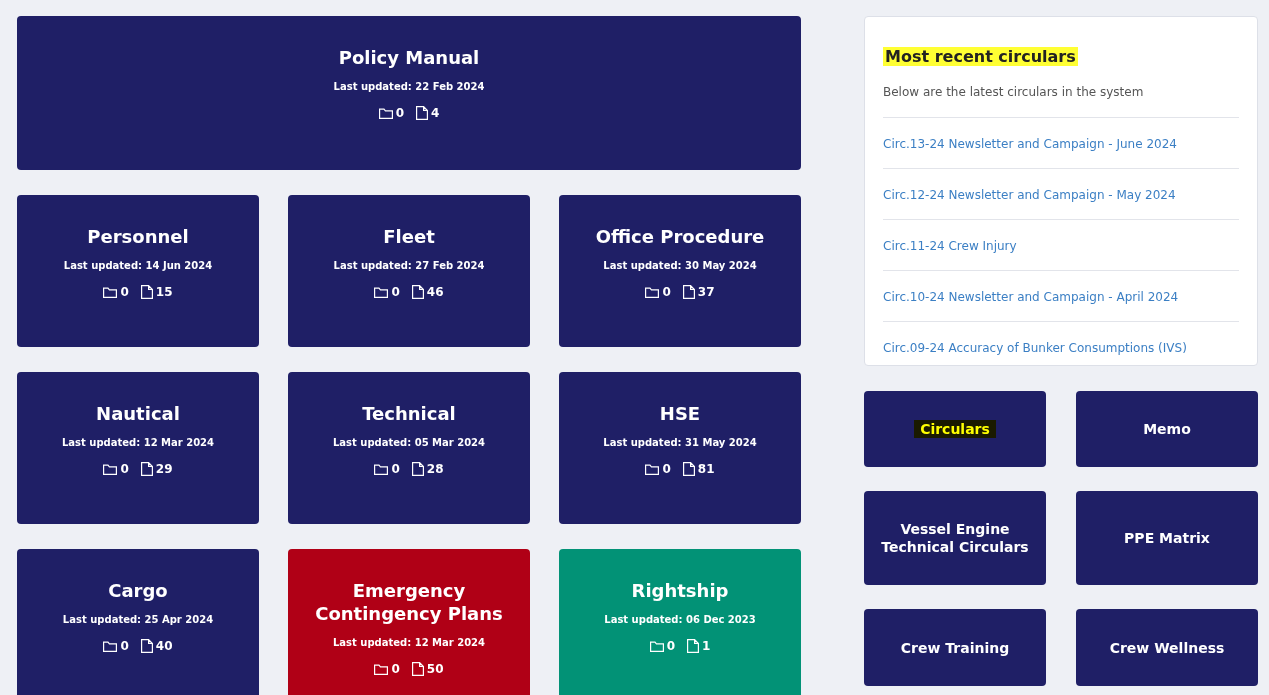  Describe the element at coordinates (680, 413) in the screenshot. I see `card-title: HSE` at that location.